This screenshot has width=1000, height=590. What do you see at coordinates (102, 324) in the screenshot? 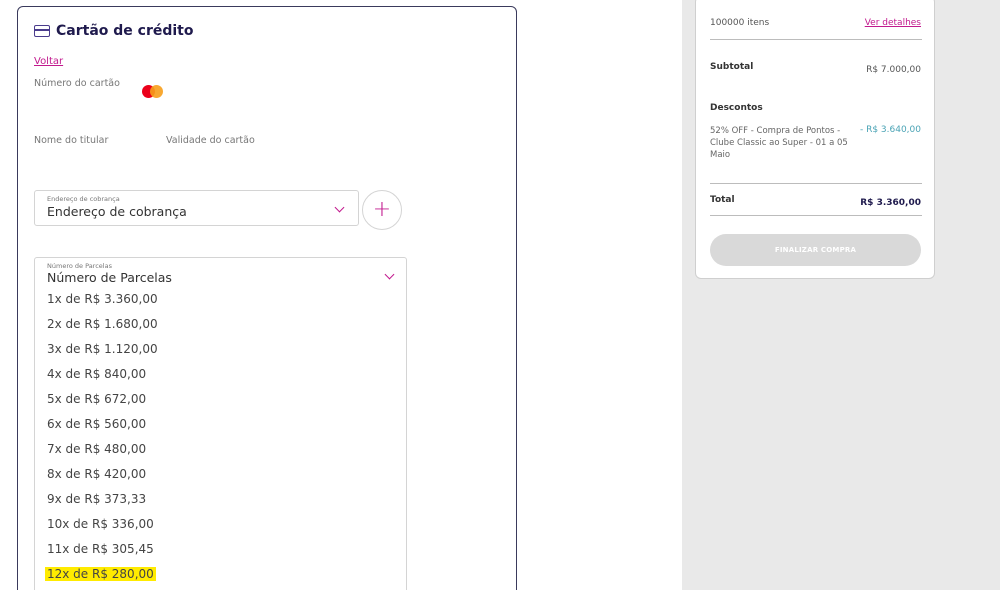
I see `installment-option: 2x de R$ 1.680,00` at bounding box center [102, 324].